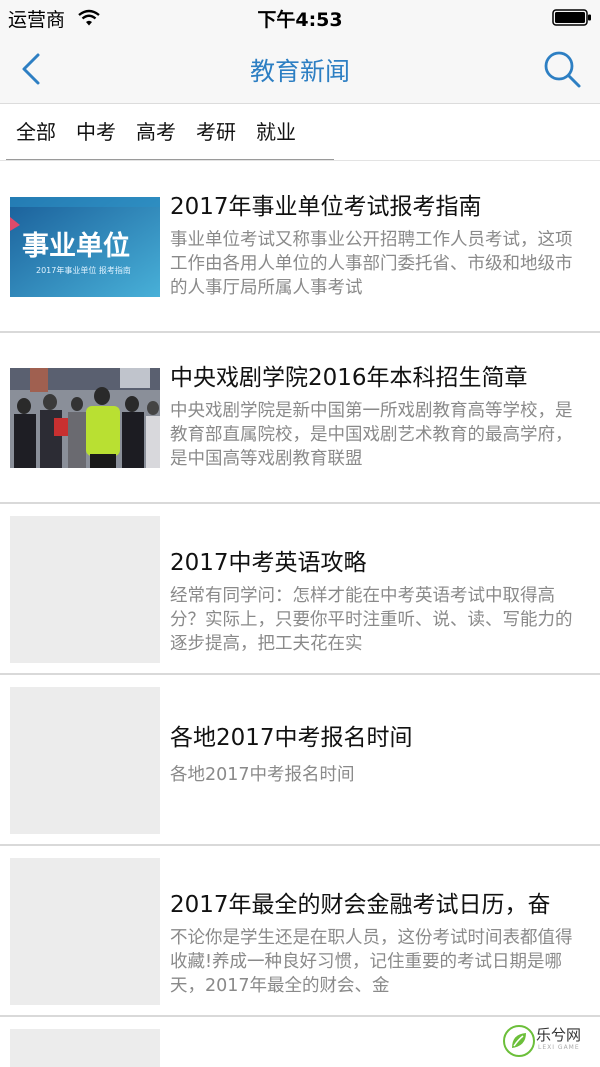 The width and height of the screenshot is (600, 1067). What do you see at coordinates (562, 69) in the screenshot?
I see `search-icon` at bounding box center [562, 69].